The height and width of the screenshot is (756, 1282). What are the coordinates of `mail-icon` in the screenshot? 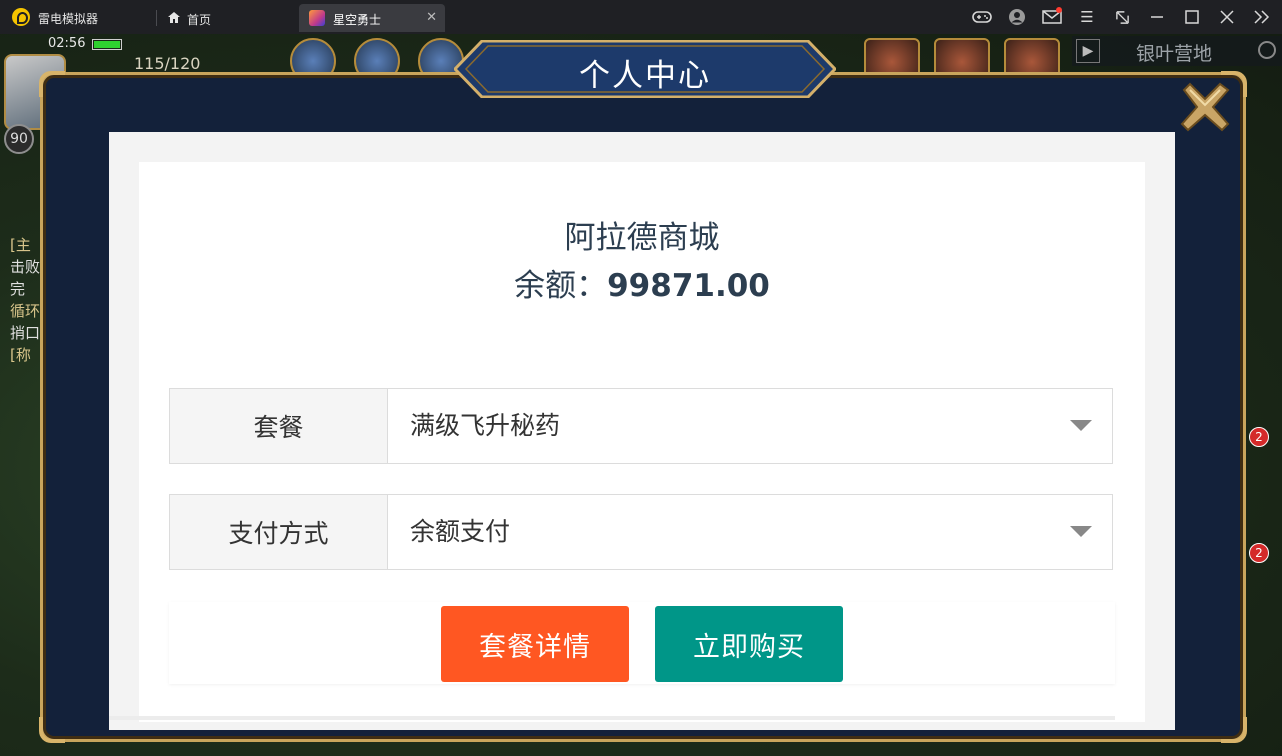 It's located at (1052, 17).